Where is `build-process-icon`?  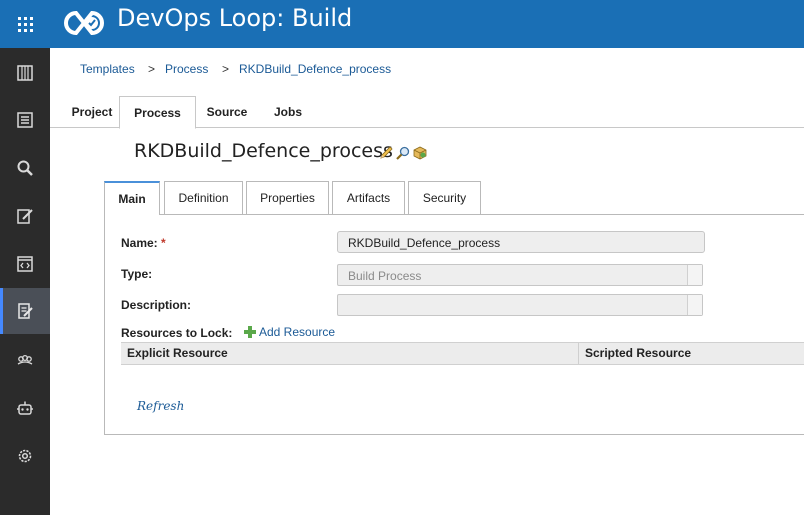
build-process-icon is located at coordinates (25, 311).